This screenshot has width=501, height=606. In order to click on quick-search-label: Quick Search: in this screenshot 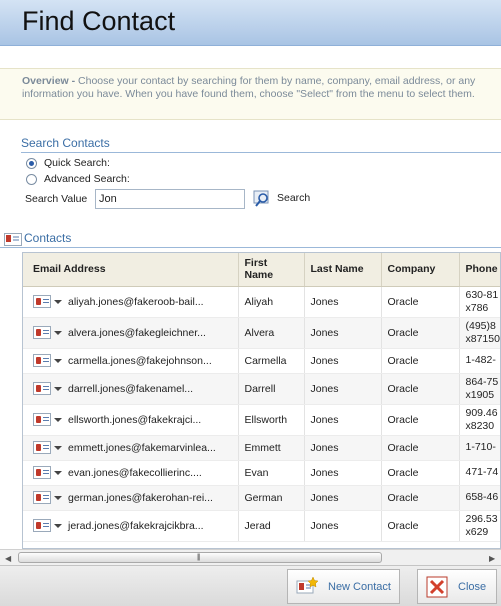, I will do `click(77, 163)`.